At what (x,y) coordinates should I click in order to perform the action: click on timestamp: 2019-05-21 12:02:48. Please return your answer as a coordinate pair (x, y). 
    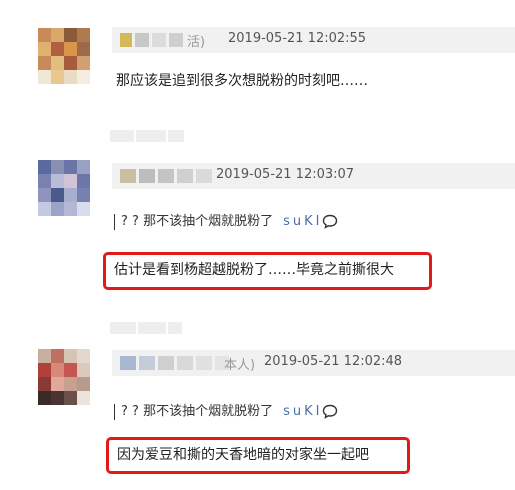
    Looking at the image, I should click on (333, 361).